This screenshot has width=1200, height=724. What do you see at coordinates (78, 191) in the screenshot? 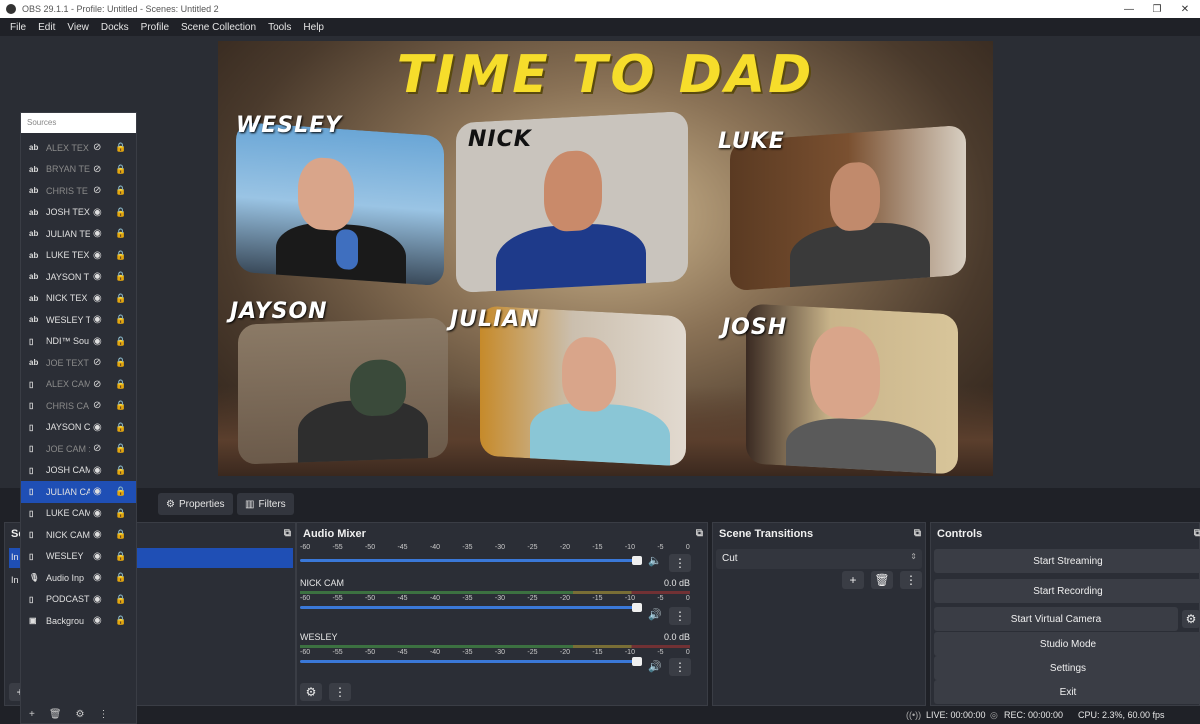
I see `source-item: ab CHRIS TE ⊘ 🔒` at bounding box center [78, 191].